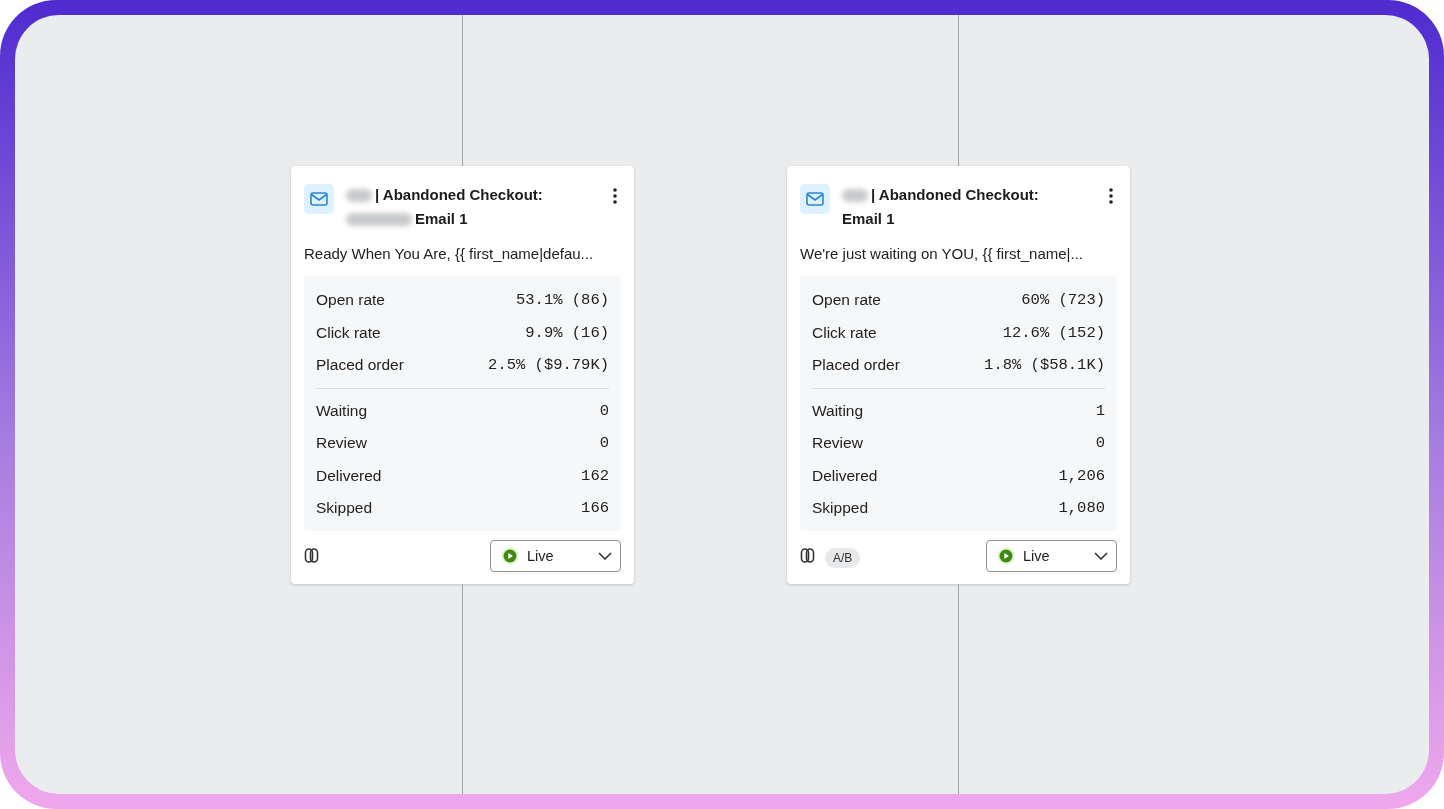 Image resolution: width=1444 pixels, height=809 pixels. I want to click on stat-value: 162, so click(595, 475).